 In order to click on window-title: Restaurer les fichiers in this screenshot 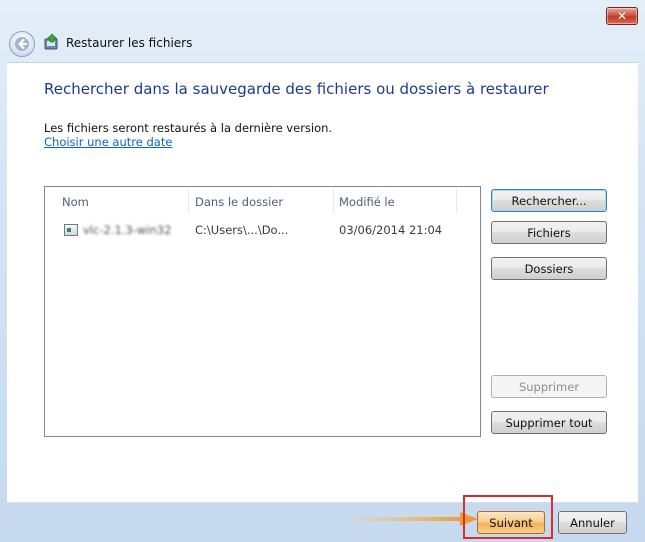, I will do `click(129, 43)`.